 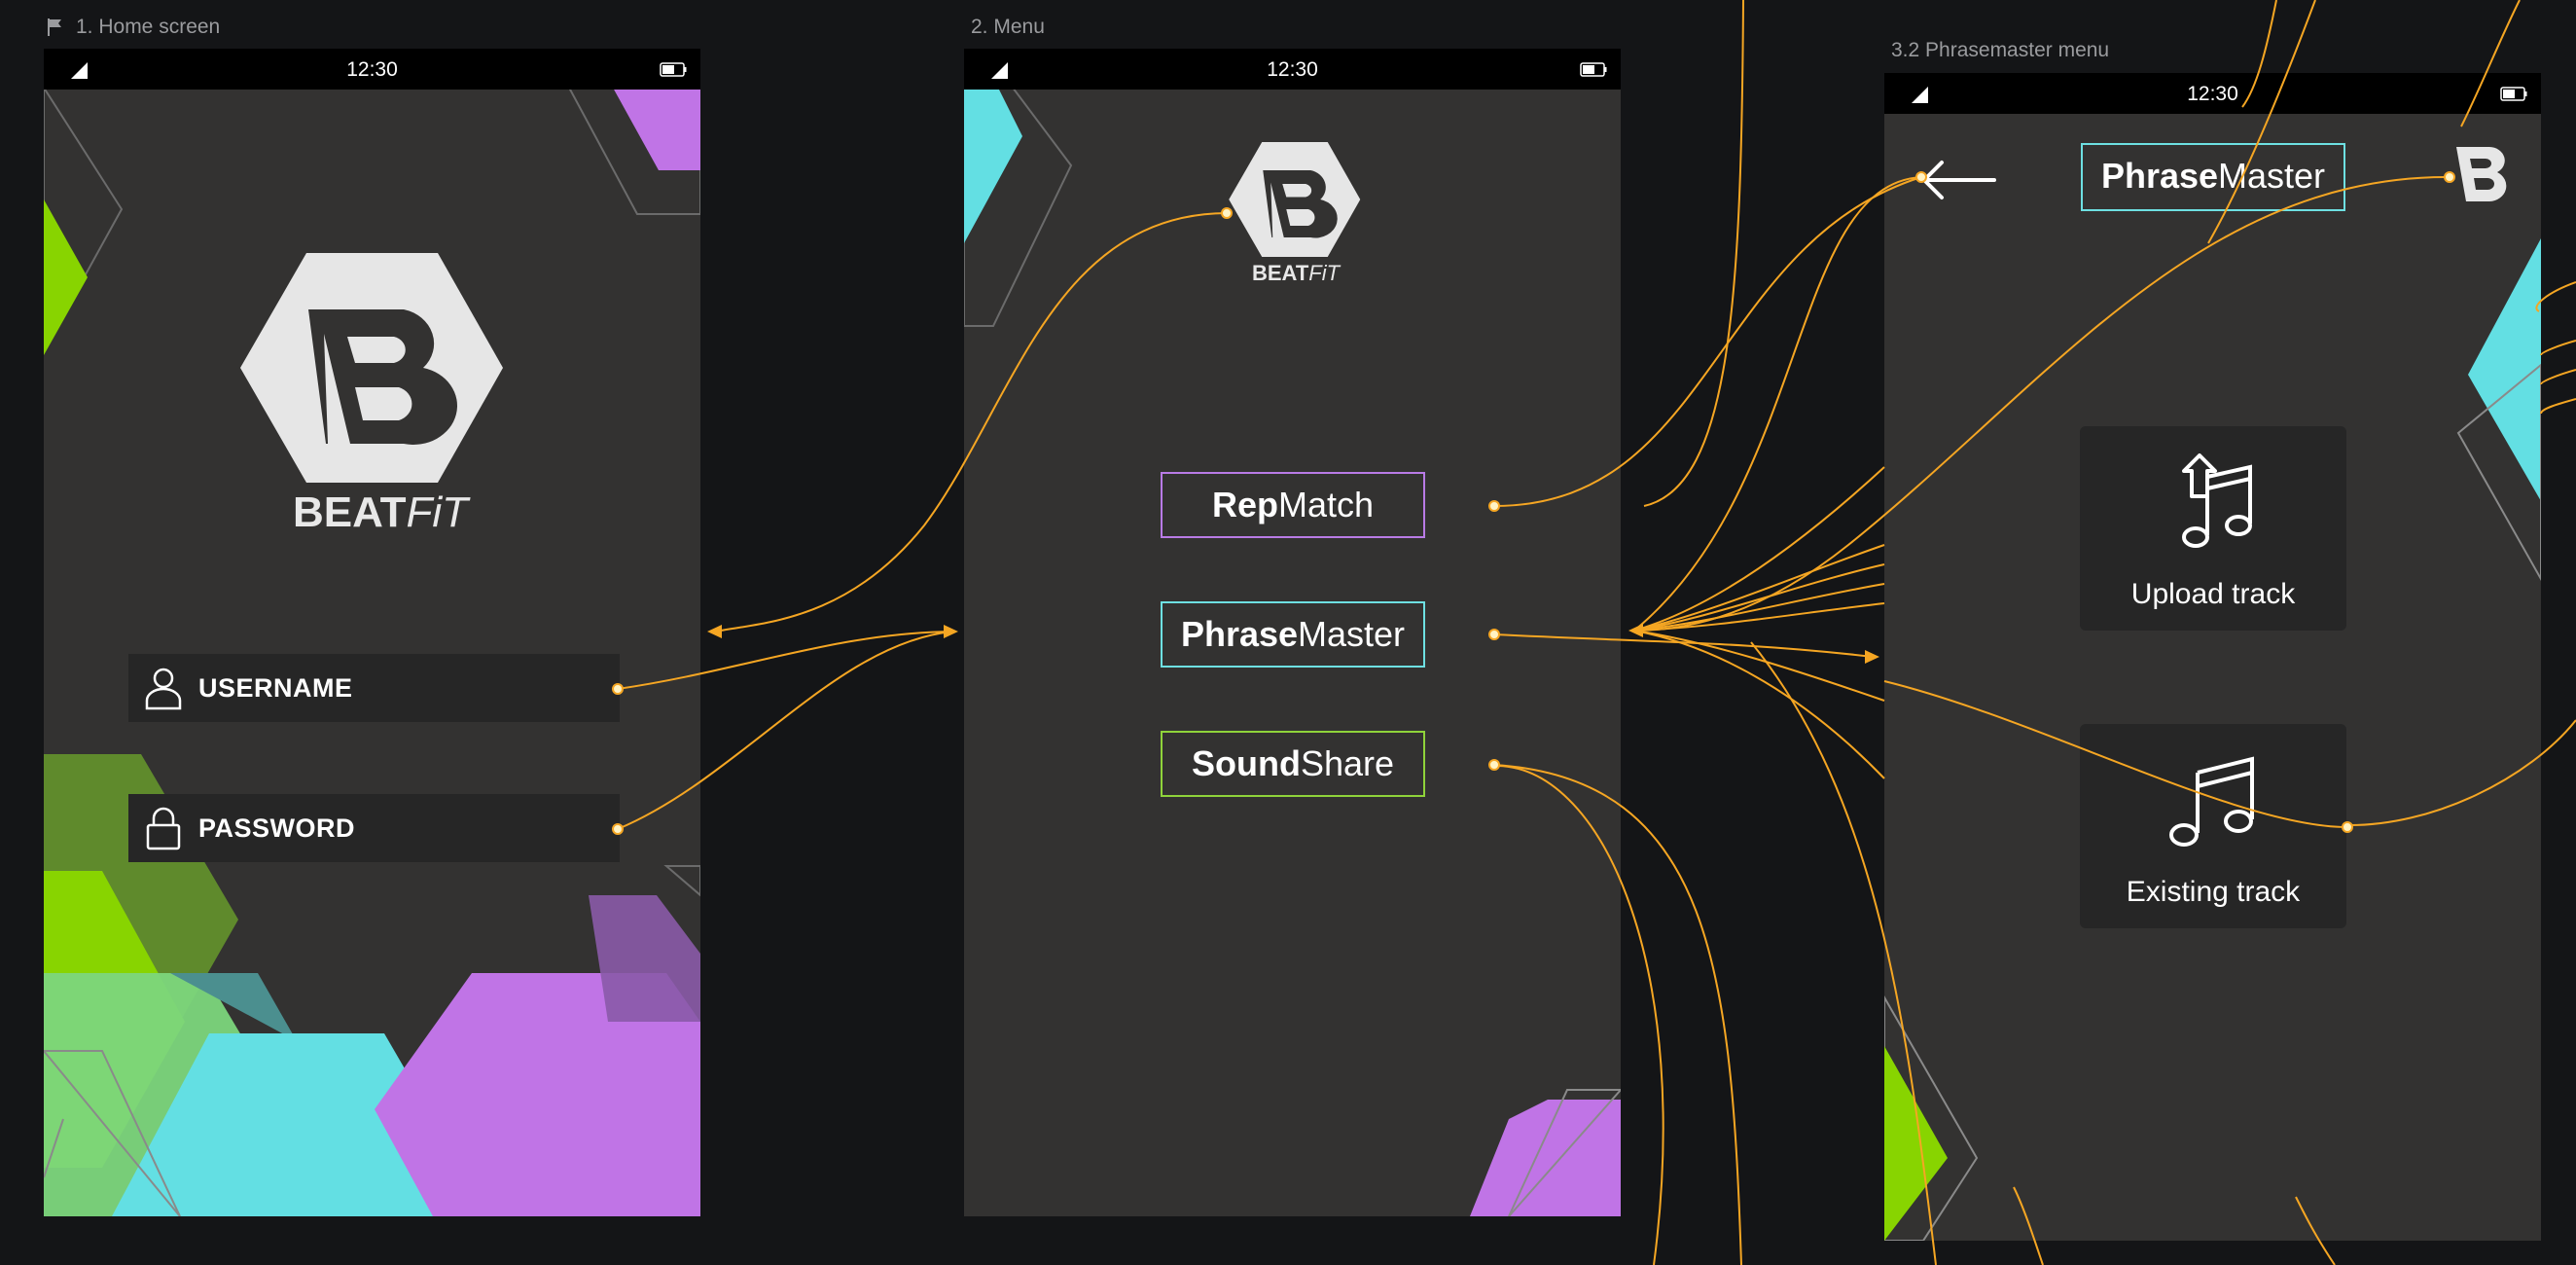 I want to click on frame-label-home: 1. Home screen, so click(x=134, y=28).